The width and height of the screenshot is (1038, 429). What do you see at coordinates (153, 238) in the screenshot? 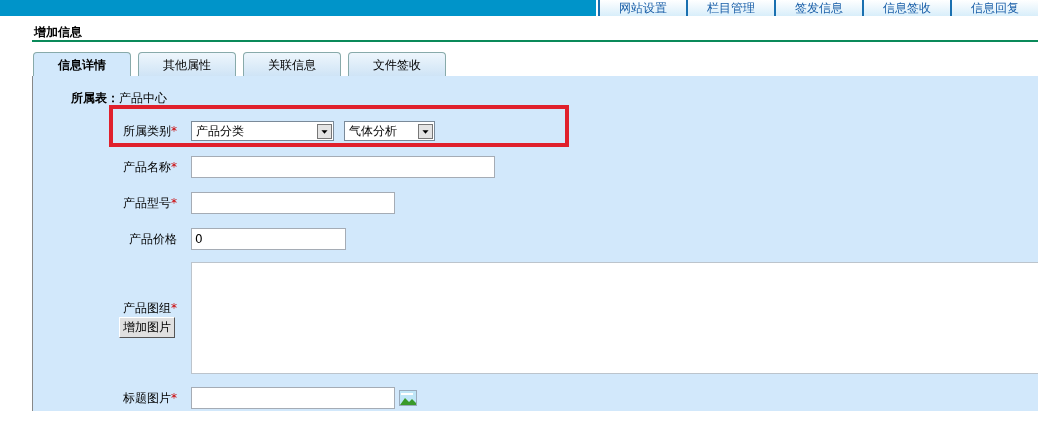
I see `field-label: 产品价格` at bounding box center [153, 238].